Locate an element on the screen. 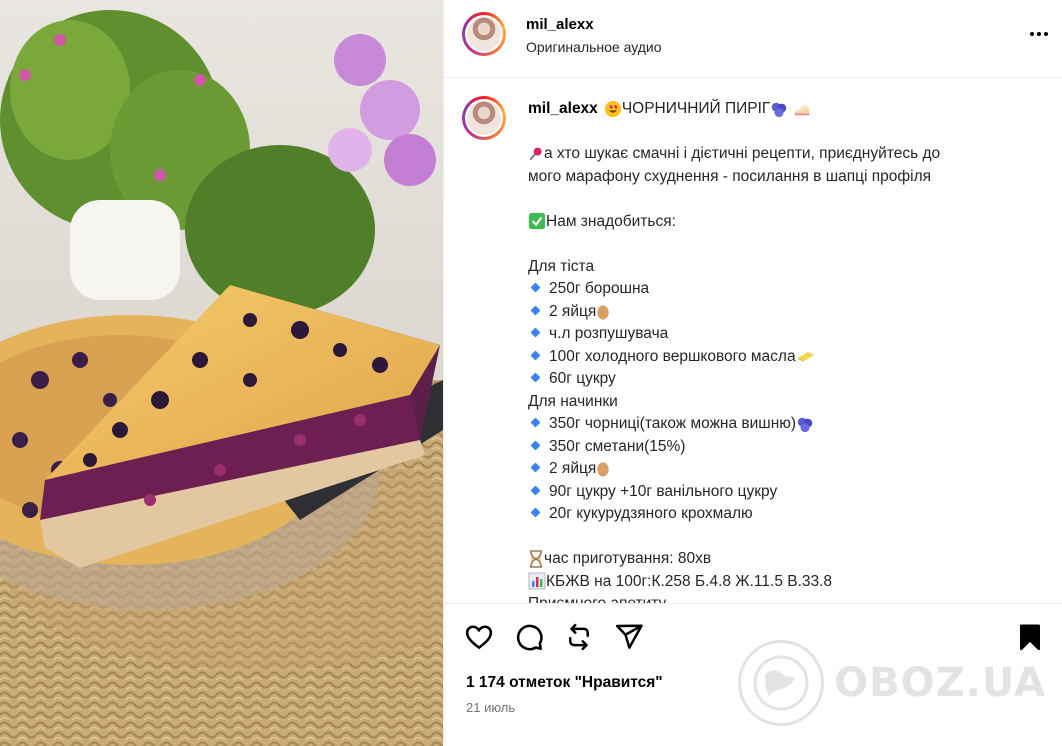 The height and width of the screenshot is (746, 1062). more-horizontal-icon is located at coordinates (1039, 34).